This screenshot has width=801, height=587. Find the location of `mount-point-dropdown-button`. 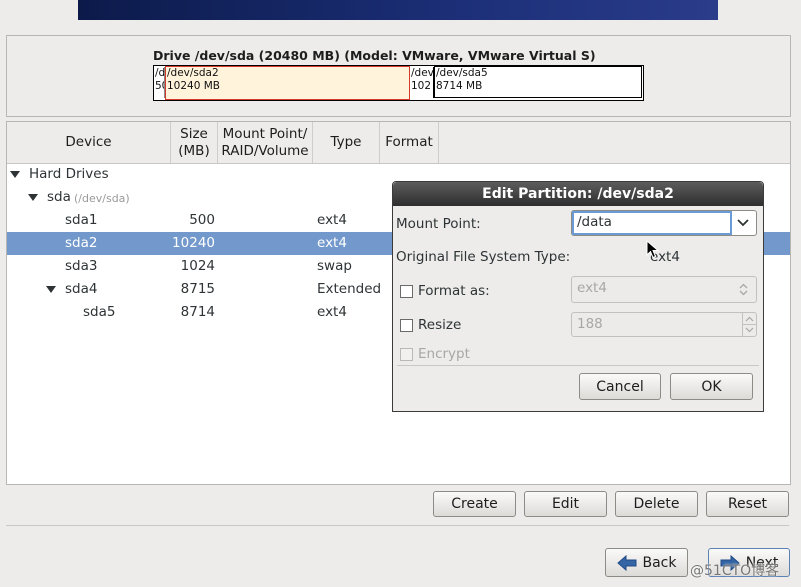

mount-point-dropdown-button is located at coordinates (743, 223).